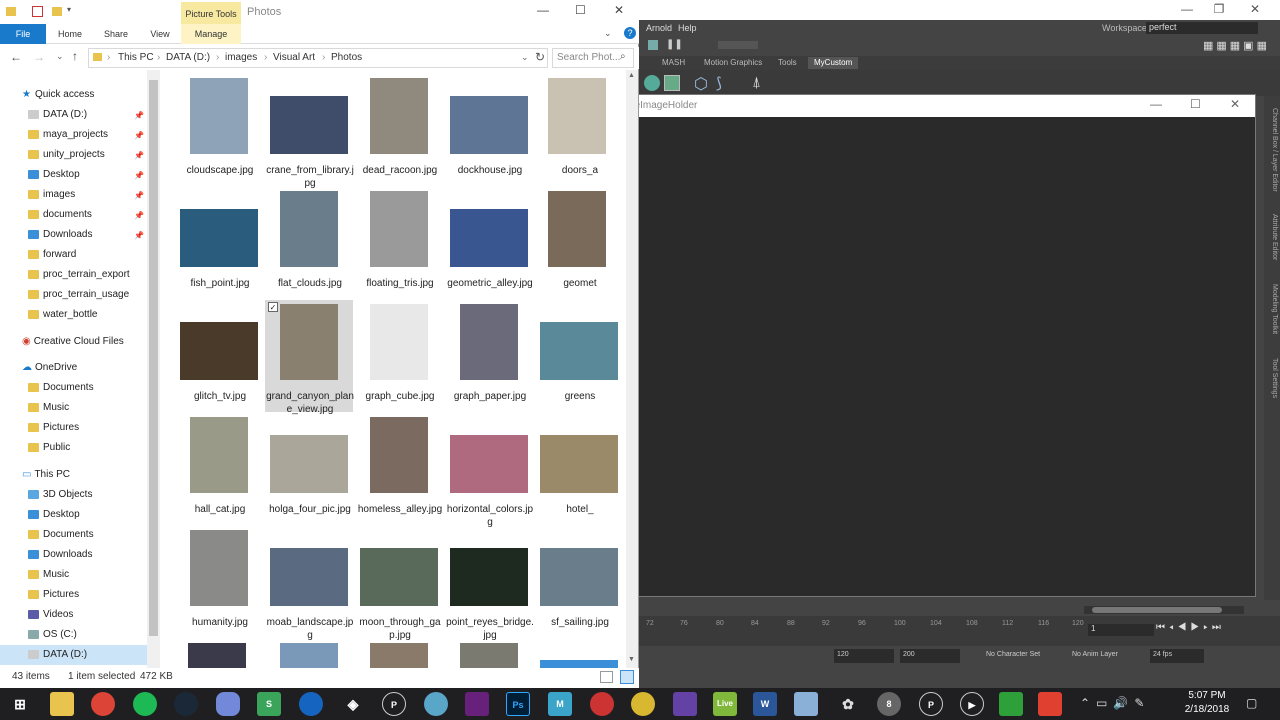  Describe the element at coordinates (930, 656) in the screenshot. I see `range-max-field: 200` at that location.